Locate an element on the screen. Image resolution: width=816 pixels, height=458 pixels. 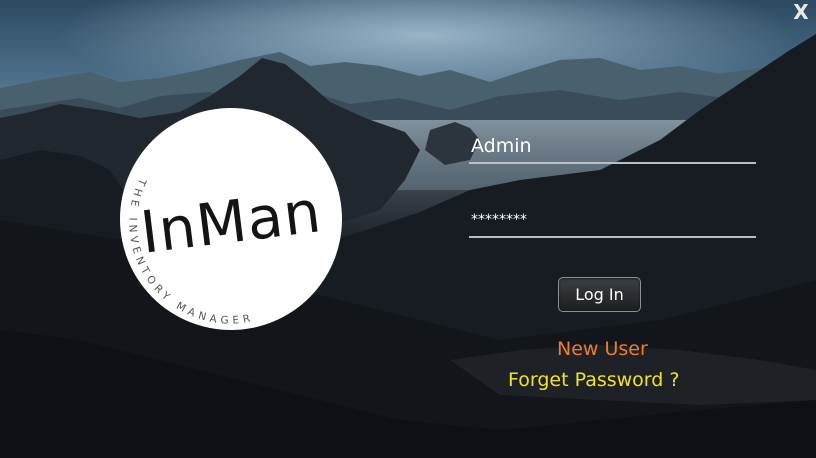
username-field is located at coordinates (612, 147).